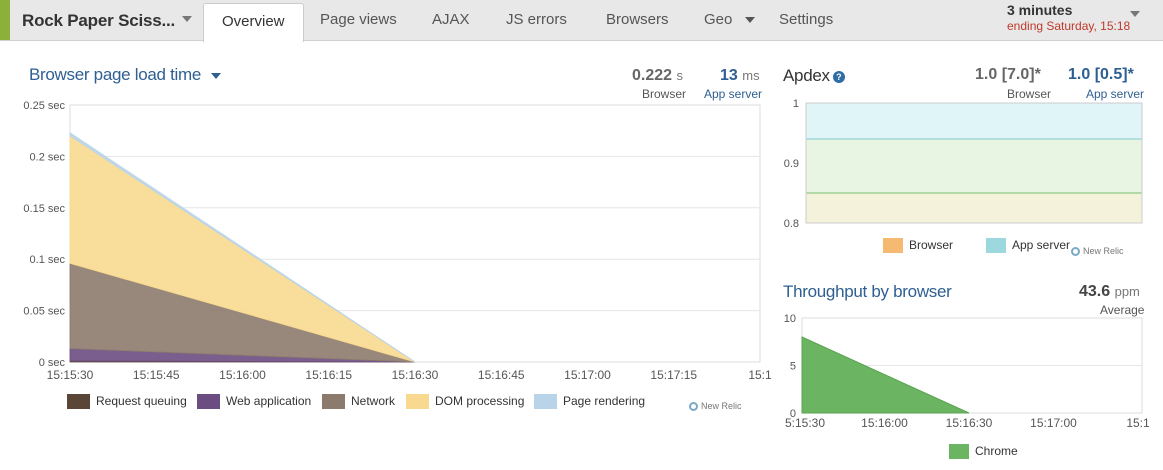 The width and height of the screenshot is (1163, 470). Describe the element at coordinates (974, 166) in the screenshot. I see `apdex-band-middle` at that location.